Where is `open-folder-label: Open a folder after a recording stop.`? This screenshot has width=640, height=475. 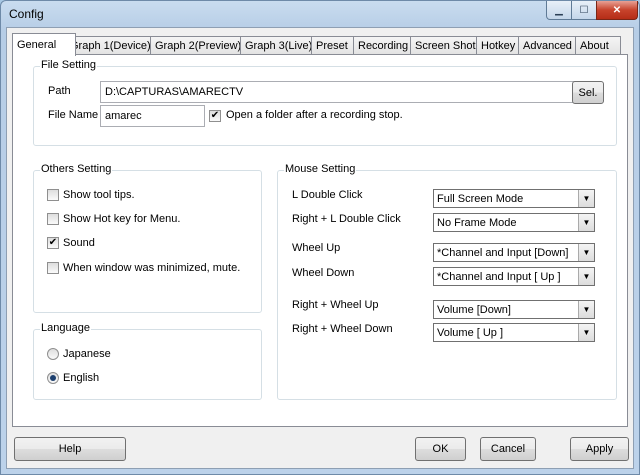 open-folder-label: Open a folder after a recording stop. is located at coordinates (314, 115).